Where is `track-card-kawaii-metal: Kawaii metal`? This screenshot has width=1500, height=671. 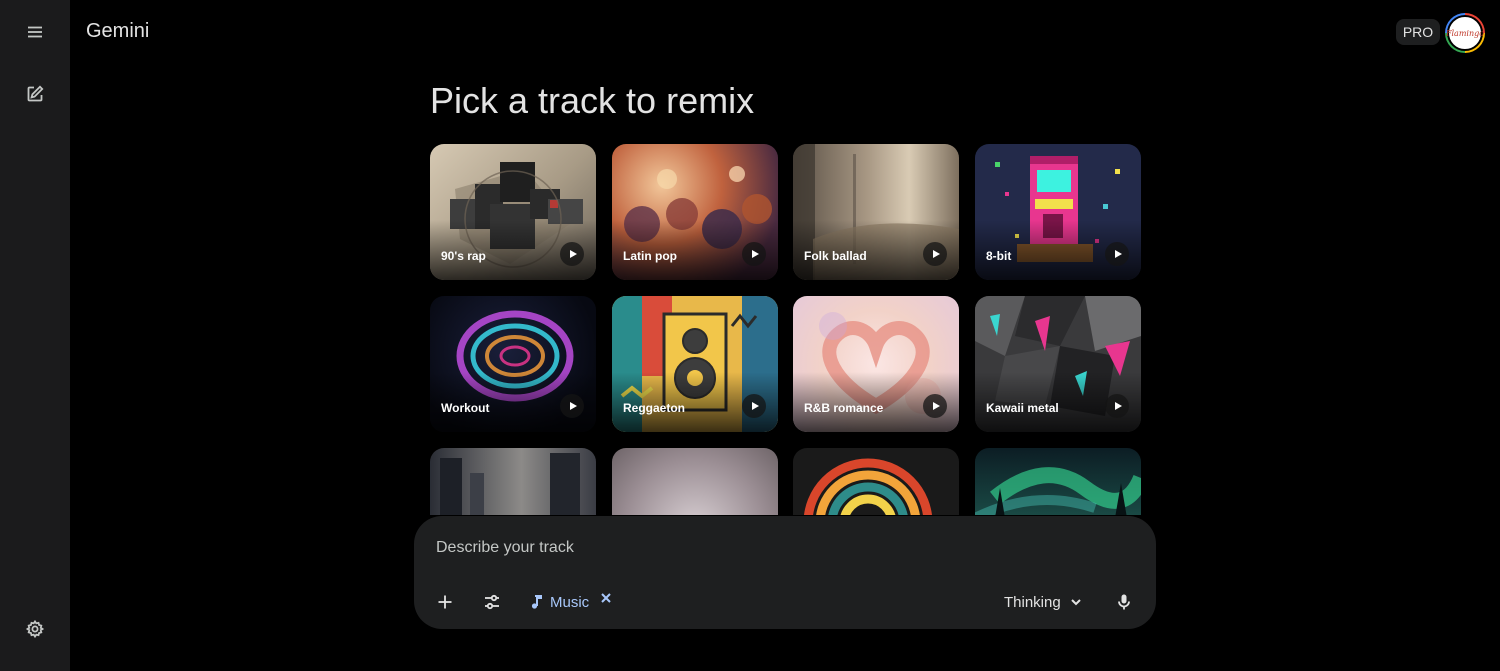
track-card-kawaii-metal: Kawaii metal is located at coordinates (1058, 364).